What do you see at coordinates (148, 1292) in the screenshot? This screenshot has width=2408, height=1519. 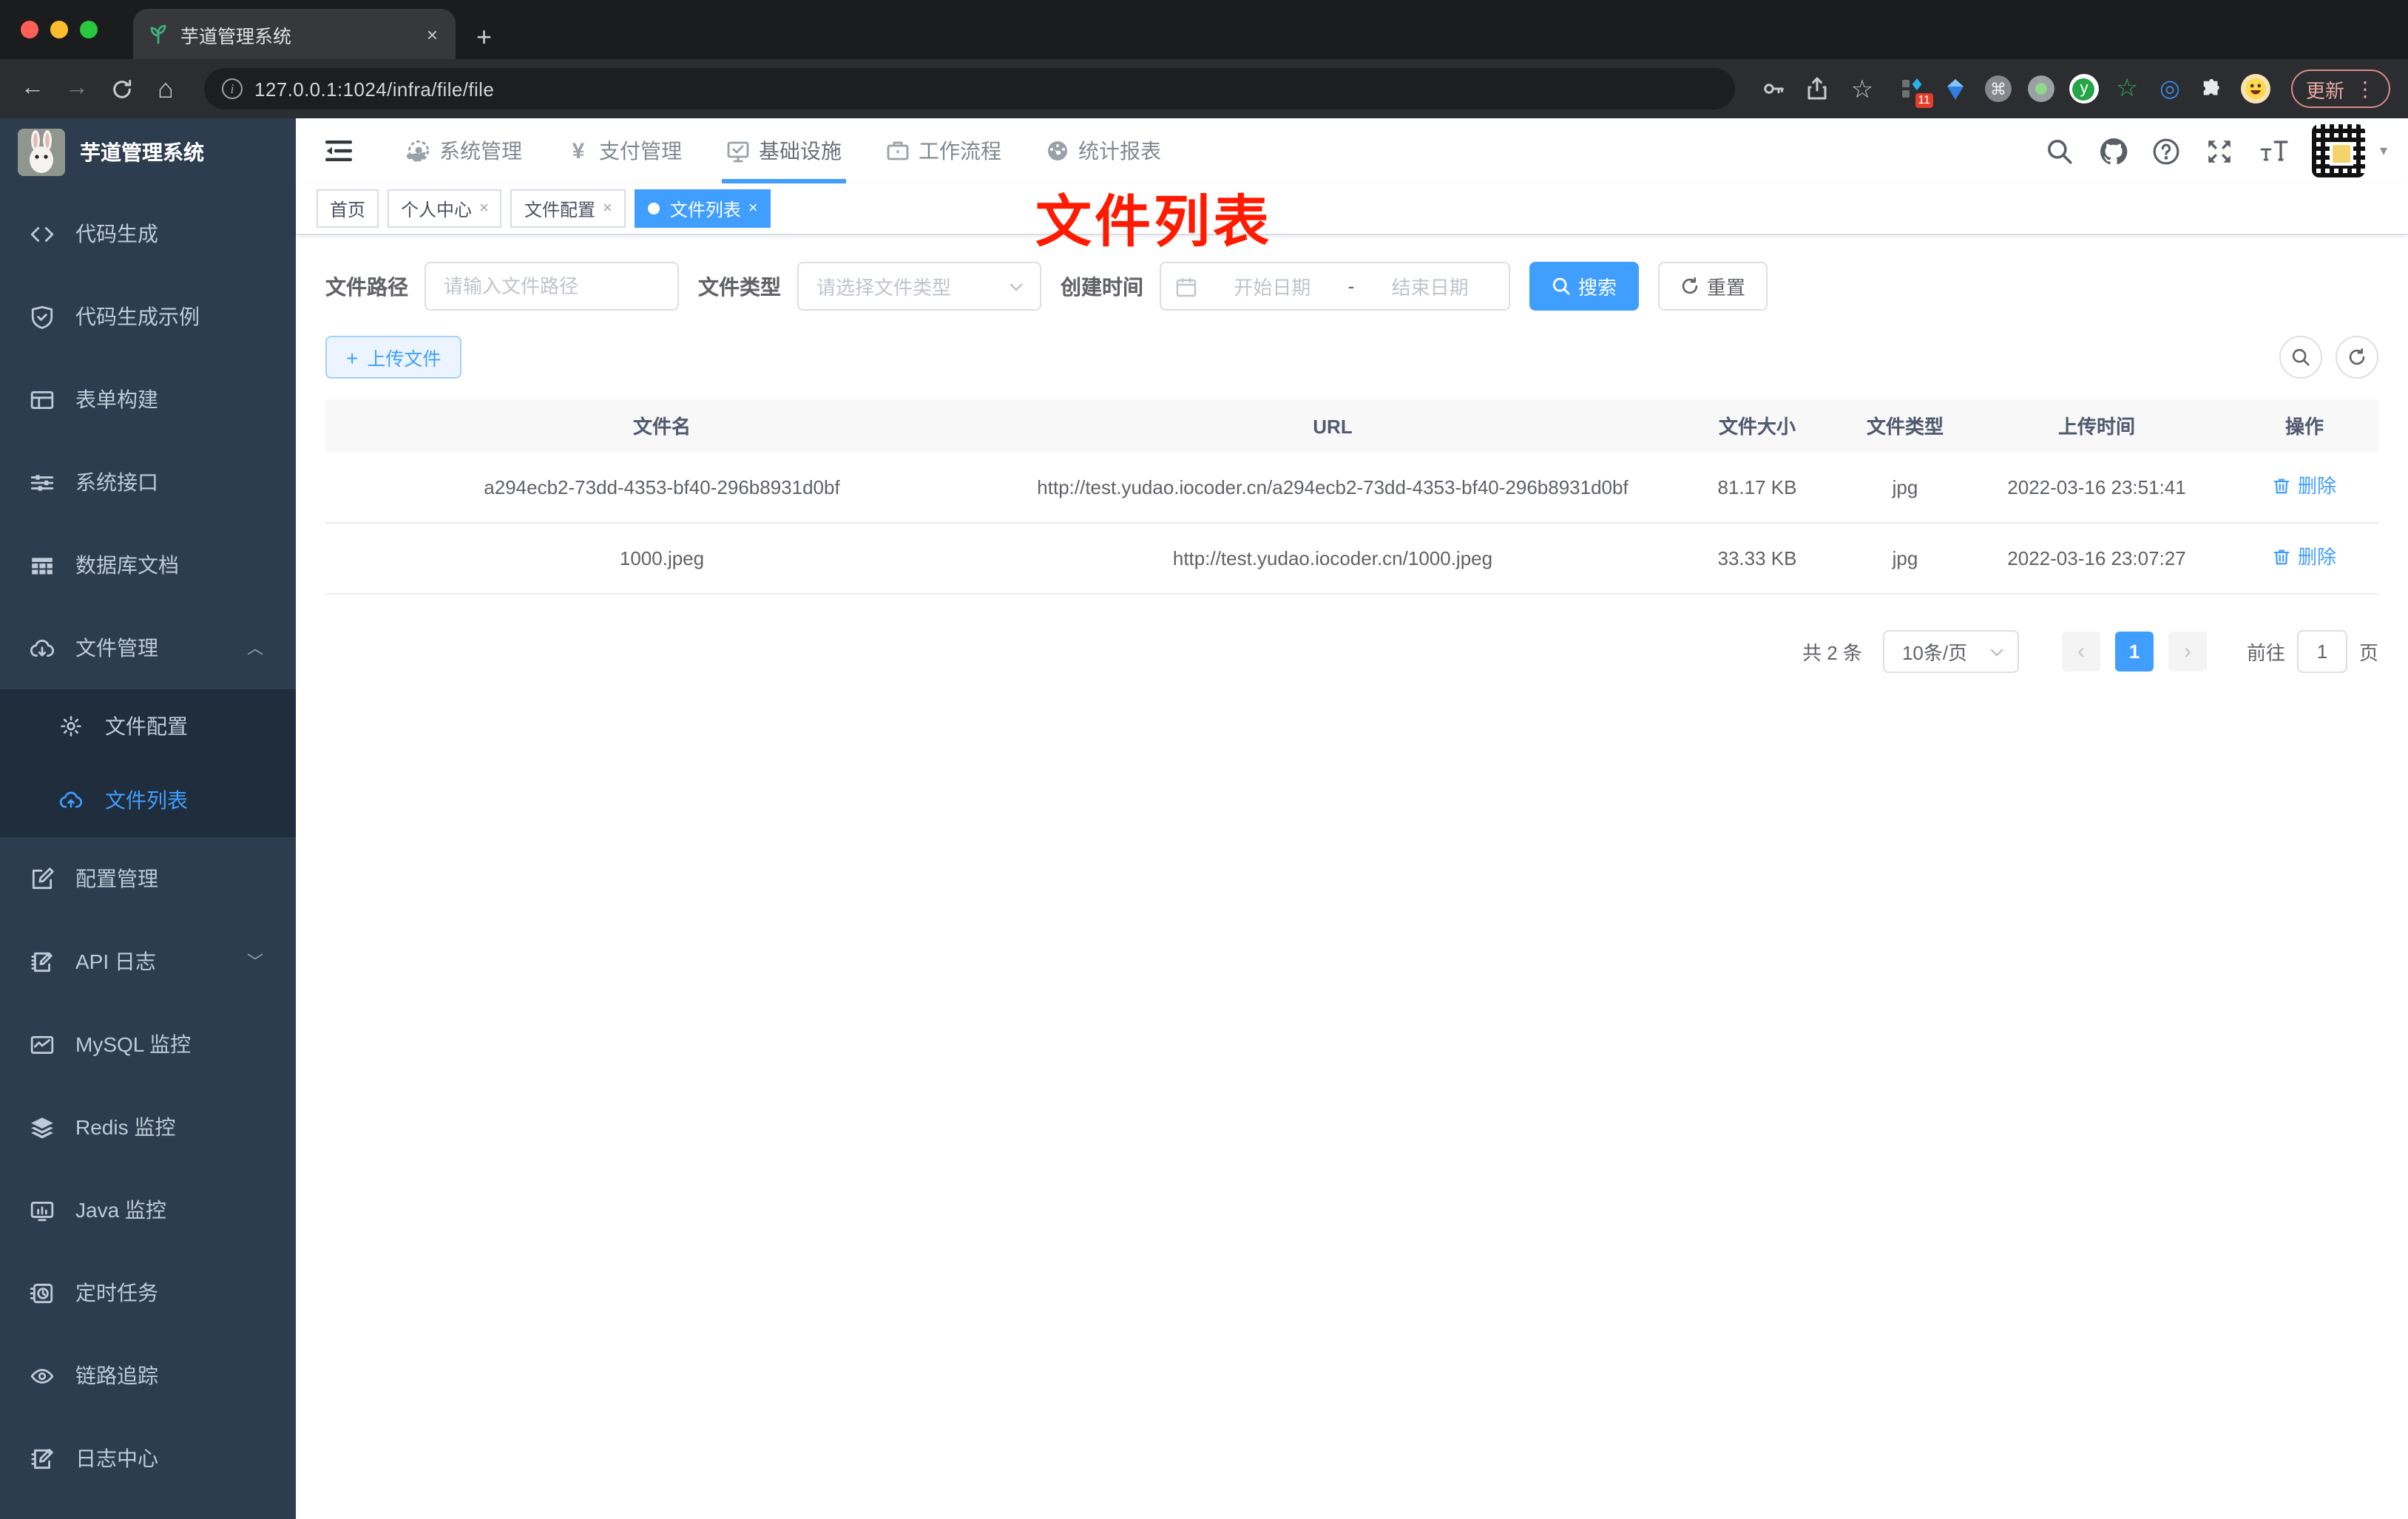 I see `sidebar-item-job: 定时任务` at bounding box center [148, 1292].